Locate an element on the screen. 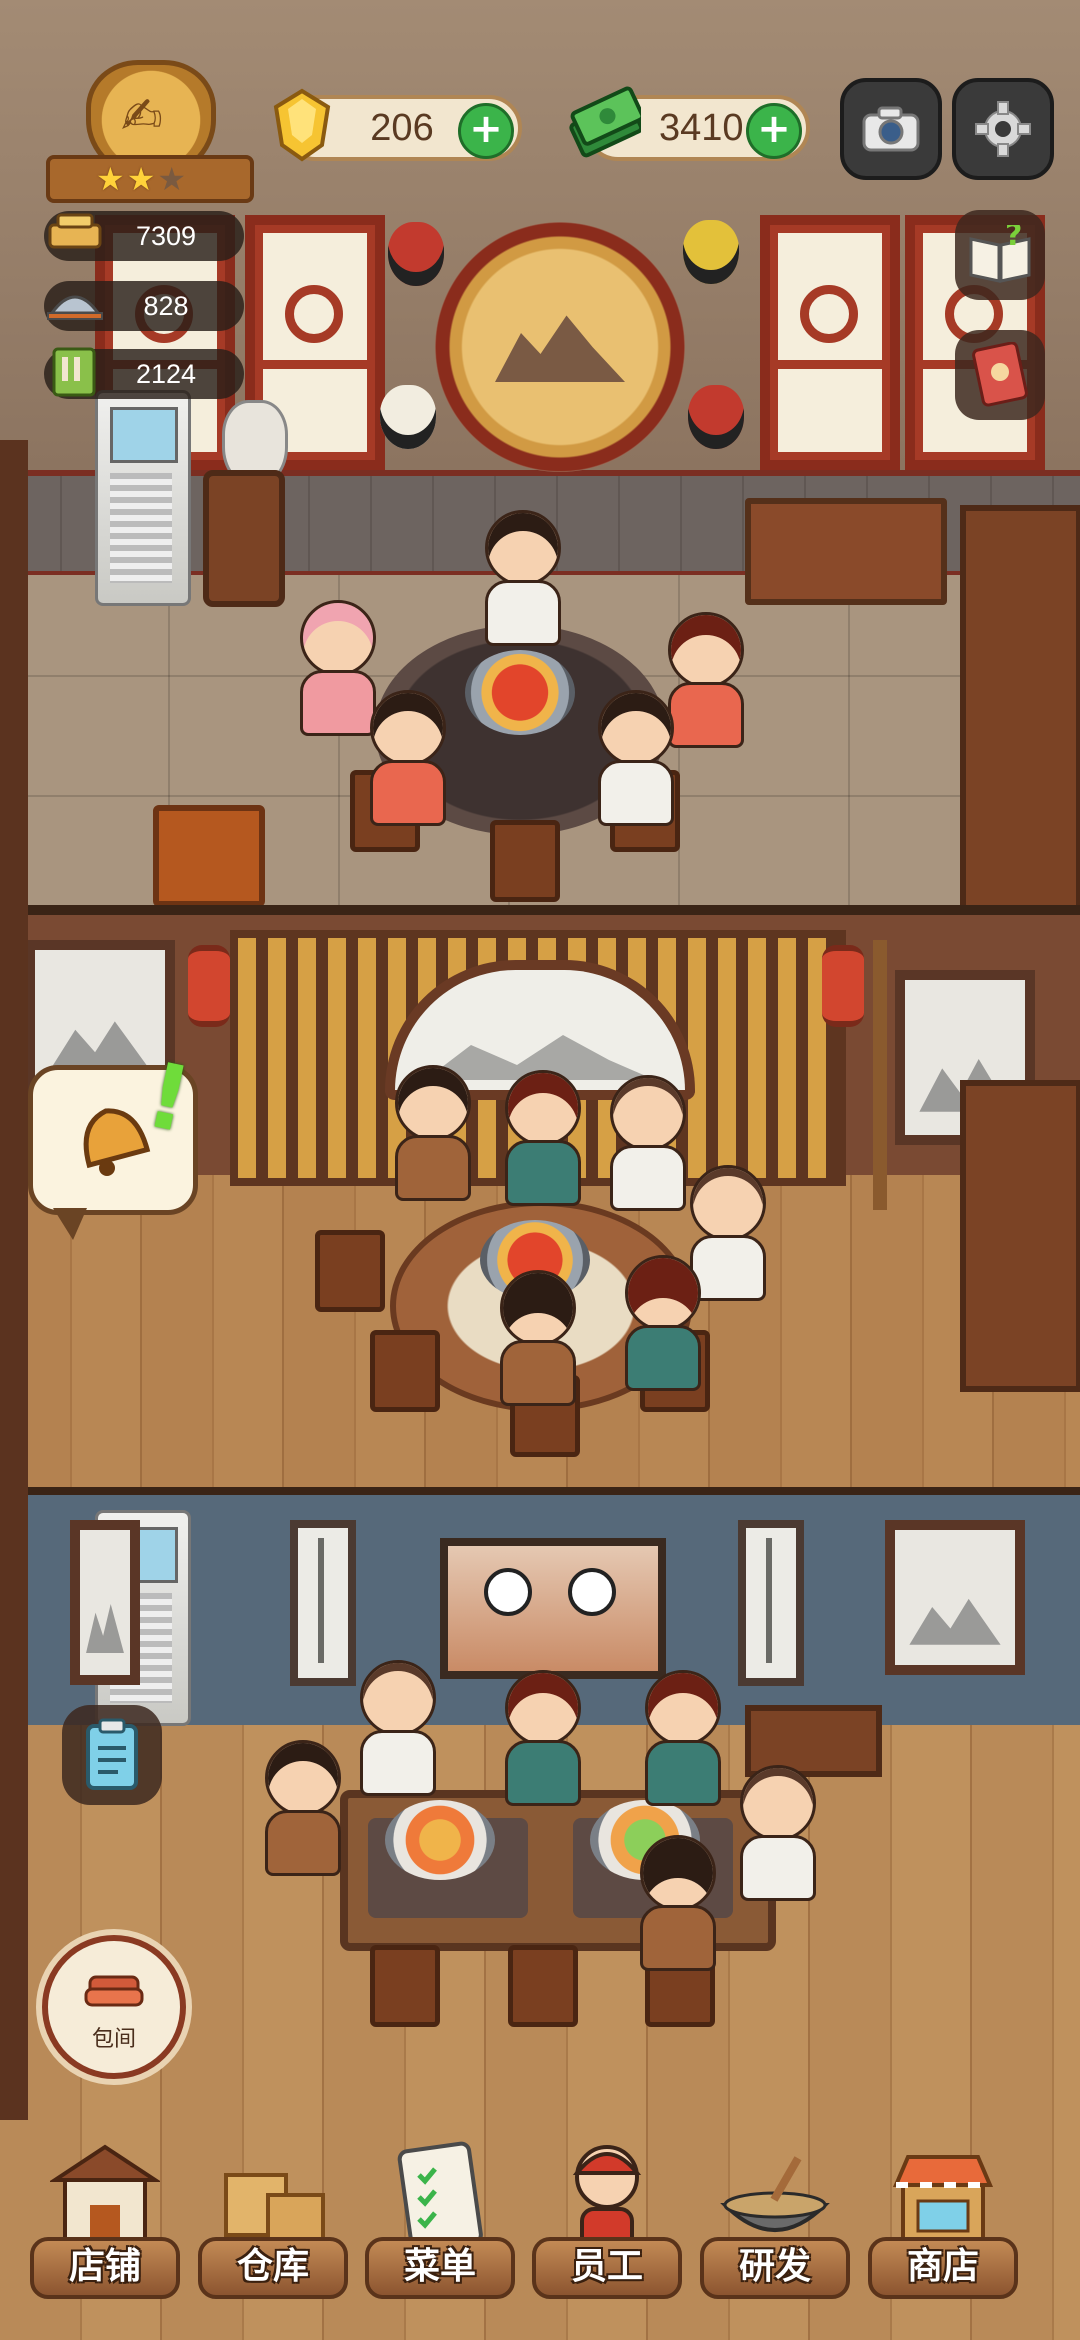 The width and height of the screenshot is (1080, 2340). gem-counter: 206 + is located at coordinates (397, 125).